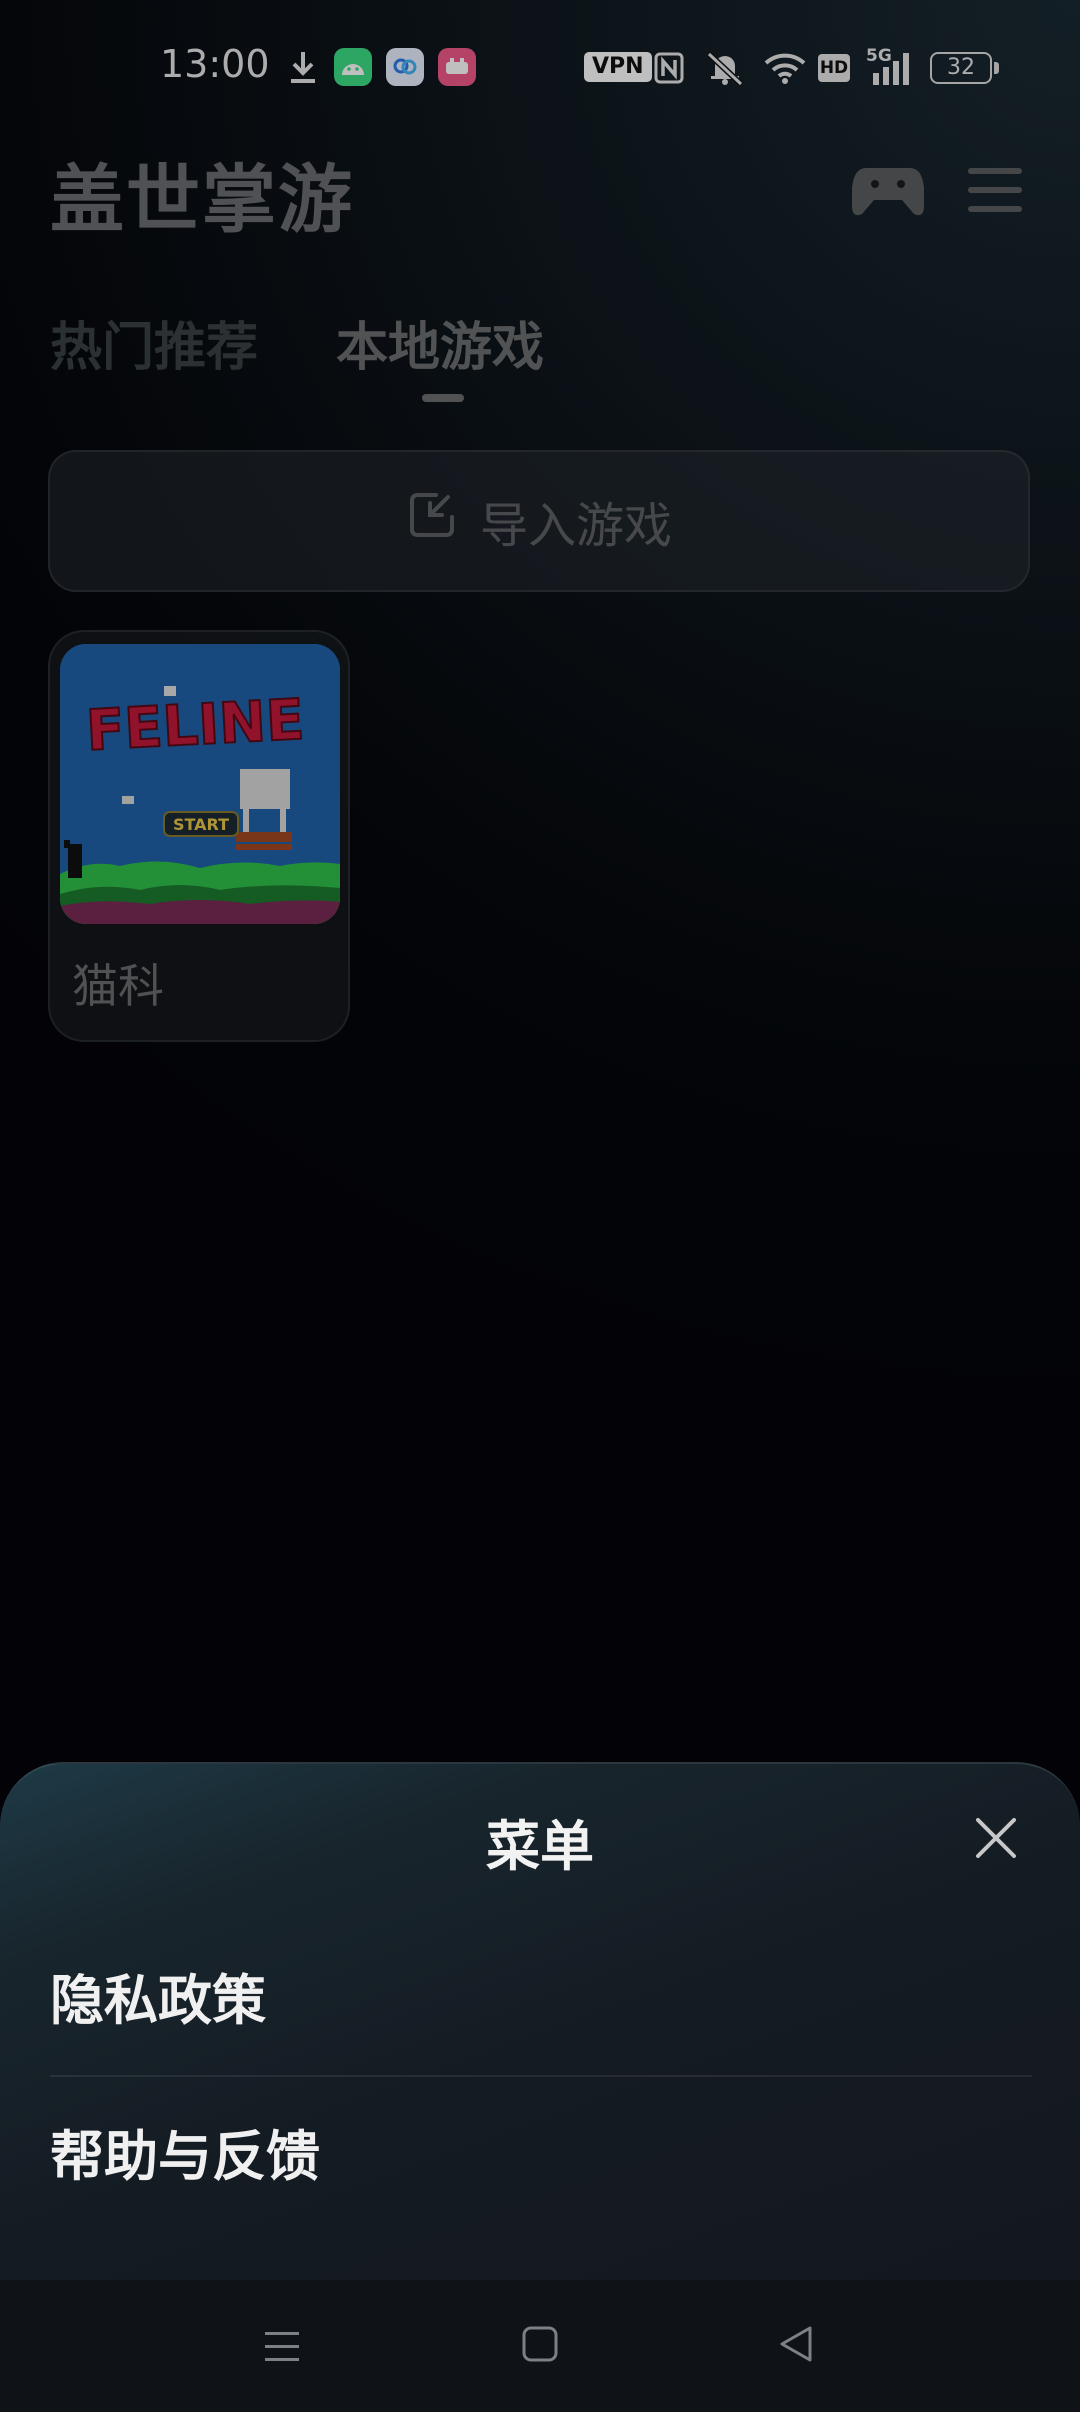 This screenshot has height=2412, width=1080. Describe the element at coordinates (282, 2346) in the screenshot. I see `recent-apps-icon` at that location.